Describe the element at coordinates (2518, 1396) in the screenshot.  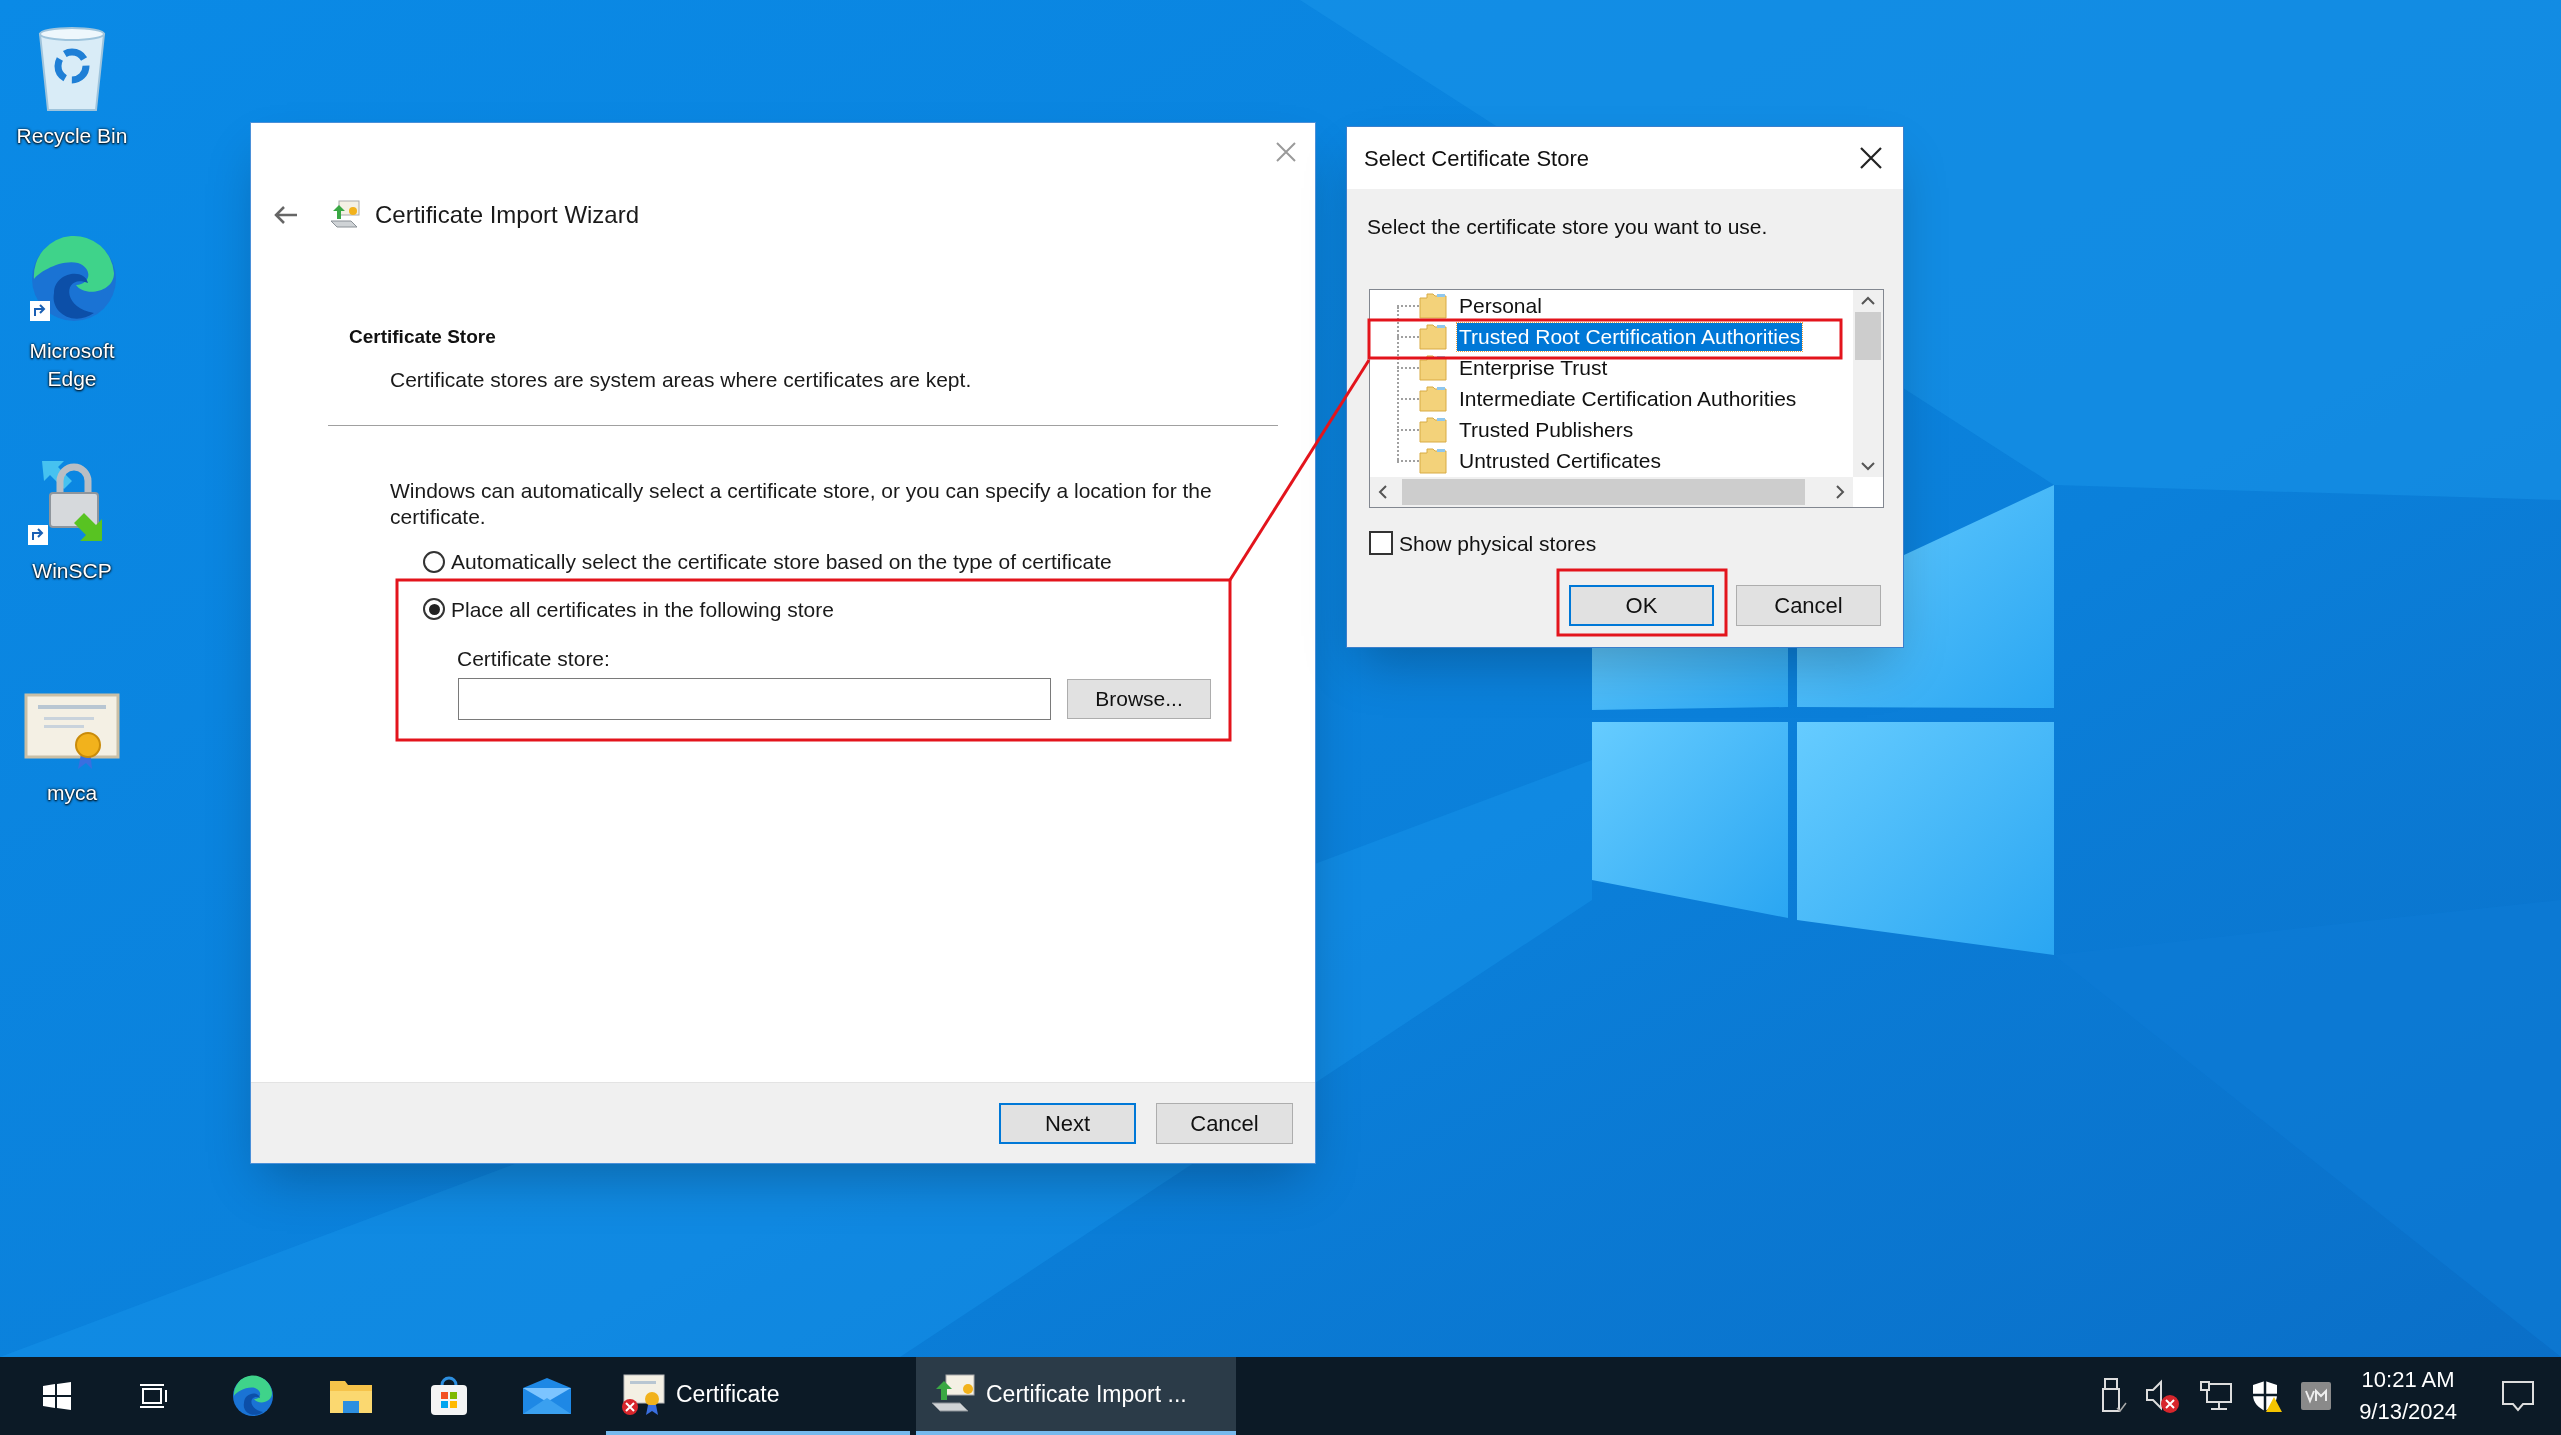
I see `speech-bubble-icon` at that location.